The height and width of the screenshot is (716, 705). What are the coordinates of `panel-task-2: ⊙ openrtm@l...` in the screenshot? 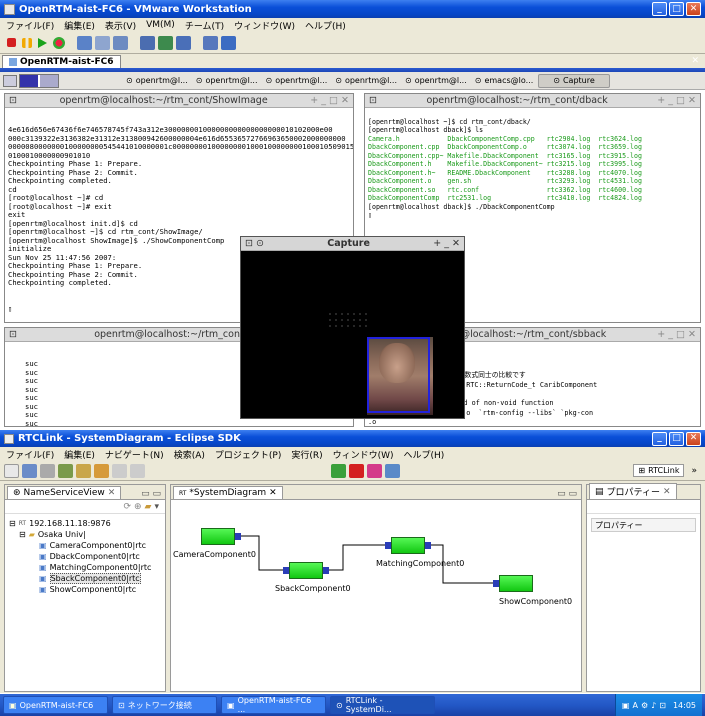 It's located at (226, 80).